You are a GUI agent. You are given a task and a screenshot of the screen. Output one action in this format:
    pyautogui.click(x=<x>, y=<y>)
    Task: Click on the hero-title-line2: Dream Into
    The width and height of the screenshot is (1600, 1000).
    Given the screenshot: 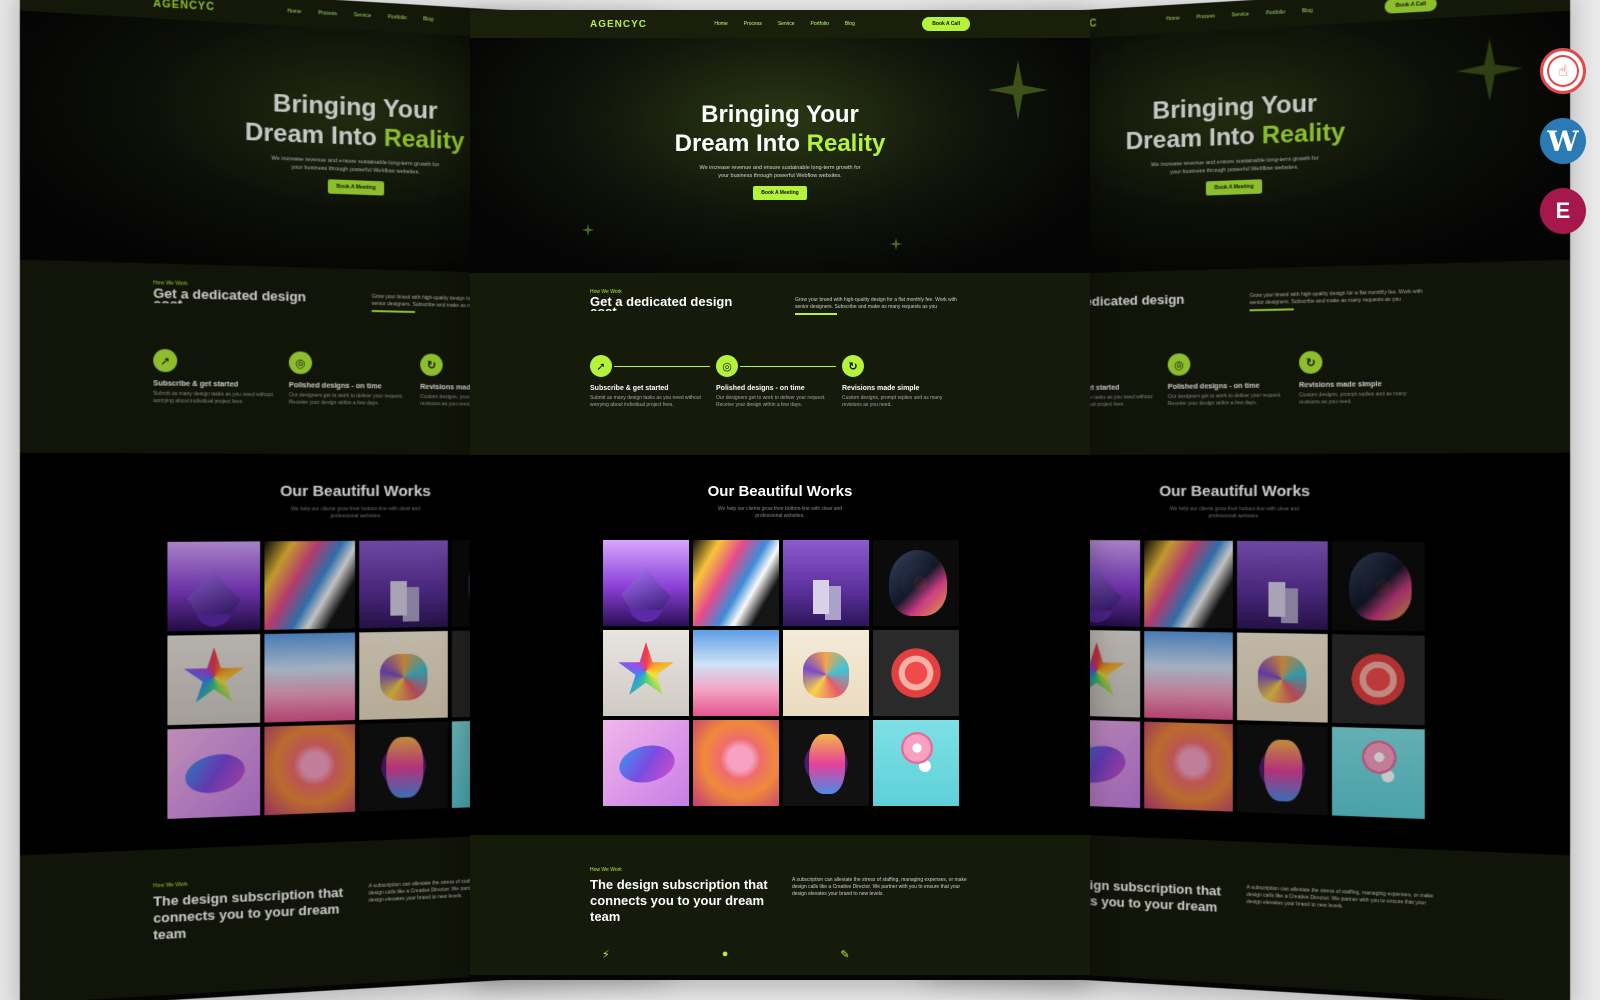 What is the action you would take?
    pyautogui.click(x=314, y=135)
    